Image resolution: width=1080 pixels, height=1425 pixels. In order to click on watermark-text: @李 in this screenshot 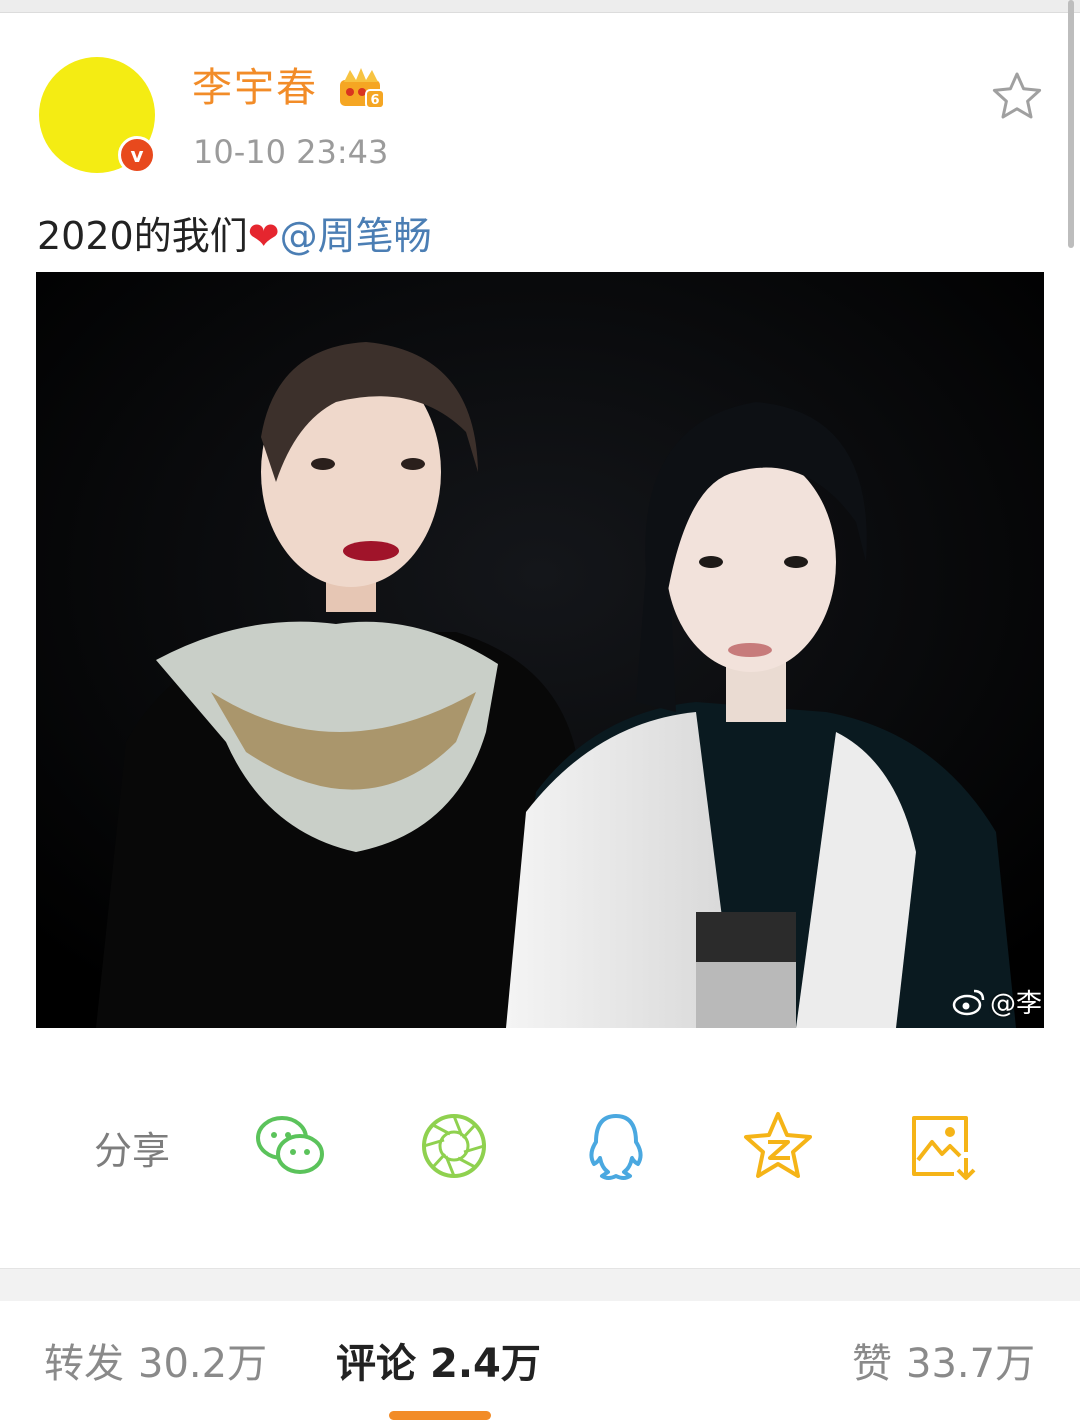, I will do `click(1015, 1004)`.